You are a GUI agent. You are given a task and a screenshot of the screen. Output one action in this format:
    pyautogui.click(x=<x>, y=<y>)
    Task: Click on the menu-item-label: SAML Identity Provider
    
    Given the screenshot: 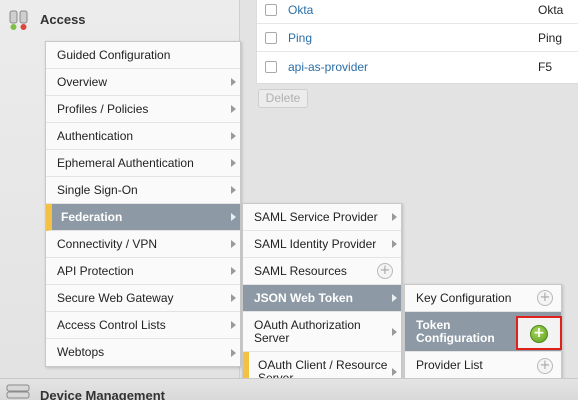 What is the action you would take?
    pyautogui.click(x=315, y=243)
    